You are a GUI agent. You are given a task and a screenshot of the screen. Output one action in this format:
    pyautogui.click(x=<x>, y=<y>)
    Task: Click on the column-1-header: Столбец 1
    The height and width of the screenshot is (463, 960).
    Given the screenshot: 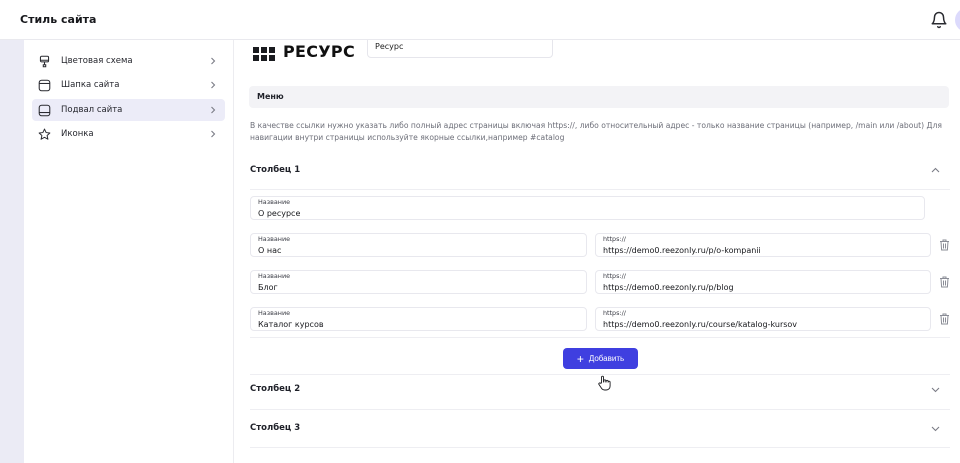 What is the action you would take?
    pyautogui.click(x=600, y=174)
    